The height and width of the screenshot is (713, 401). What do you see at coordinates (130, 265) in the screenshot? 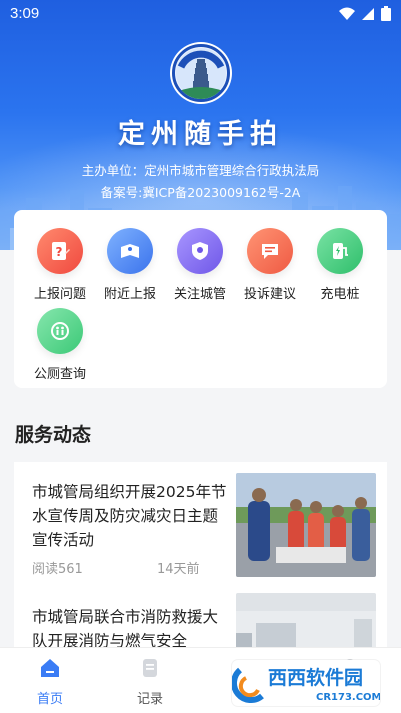
I see `service-nearby-reports: 附近上报` at bounding box center [130, 265].